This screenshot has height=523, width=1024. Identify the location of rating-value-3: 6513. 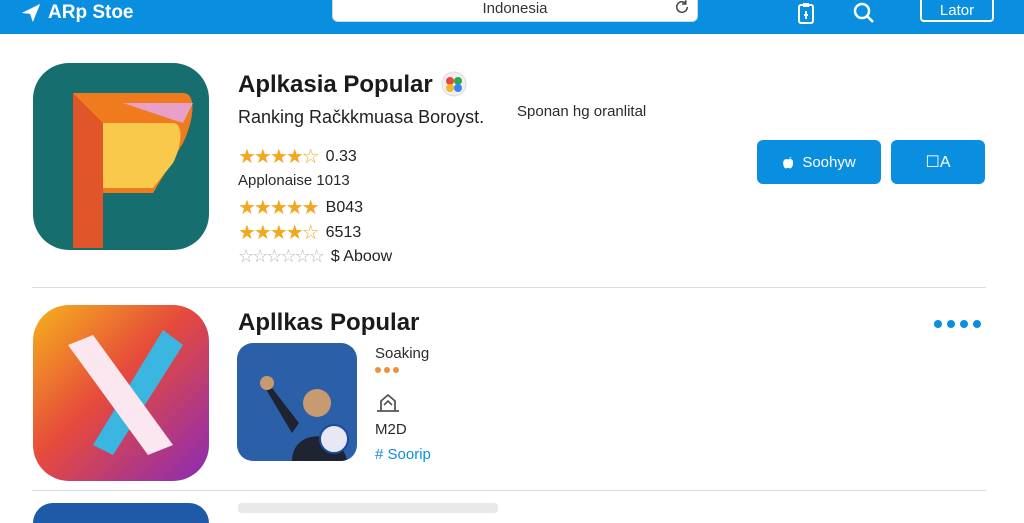
(343, 232).